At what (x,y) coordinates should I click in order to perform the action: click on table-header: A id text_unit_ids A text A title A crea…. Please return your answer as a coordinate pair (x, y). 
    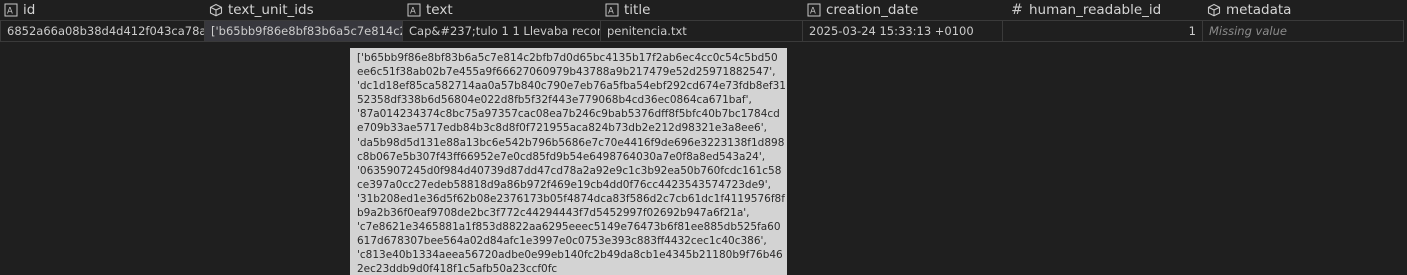
    Looking at the image, I should click on (703, 10).